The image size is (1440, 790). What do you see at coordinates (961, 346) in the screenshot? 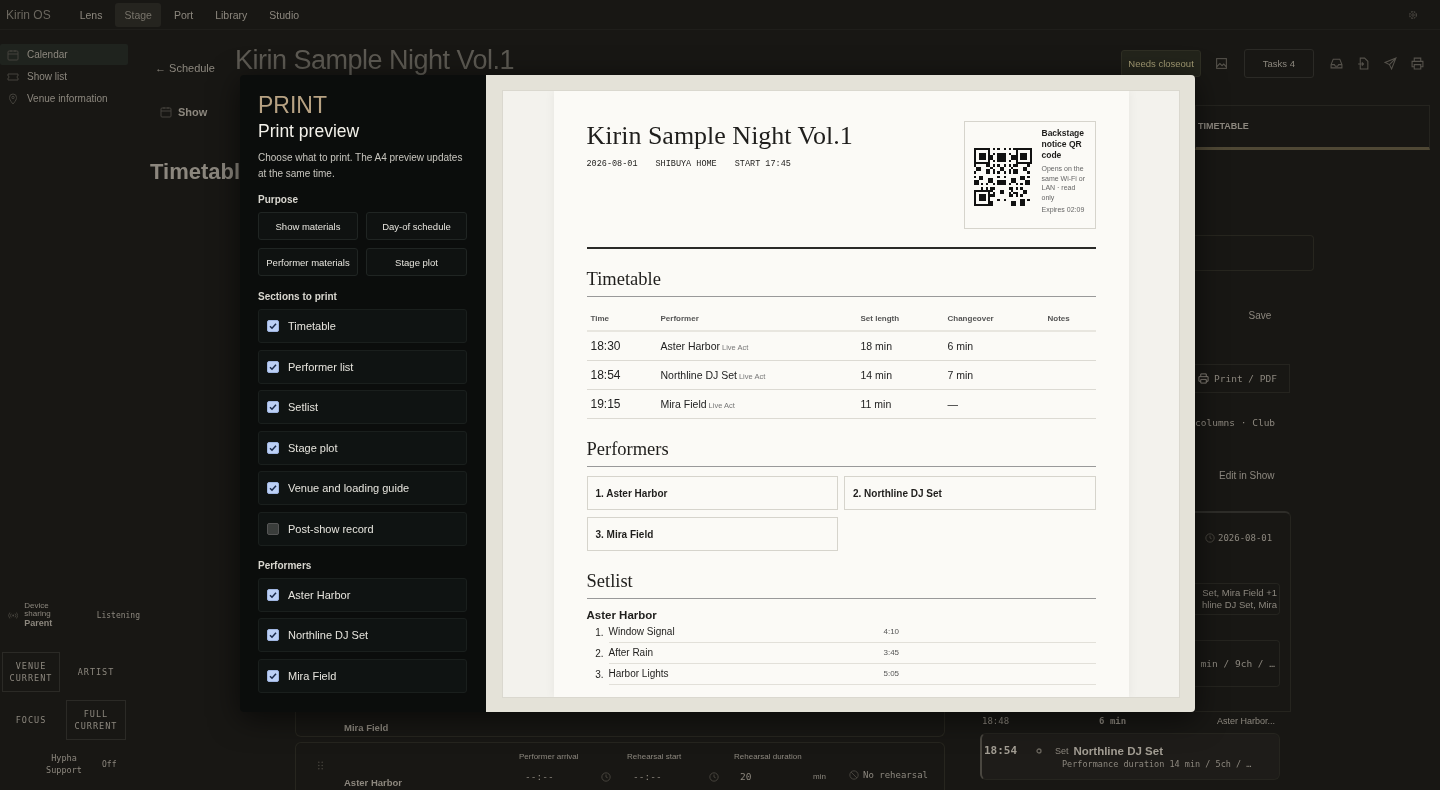
I see `table-cell-text: 6 min` at bounding box center [961, 346].